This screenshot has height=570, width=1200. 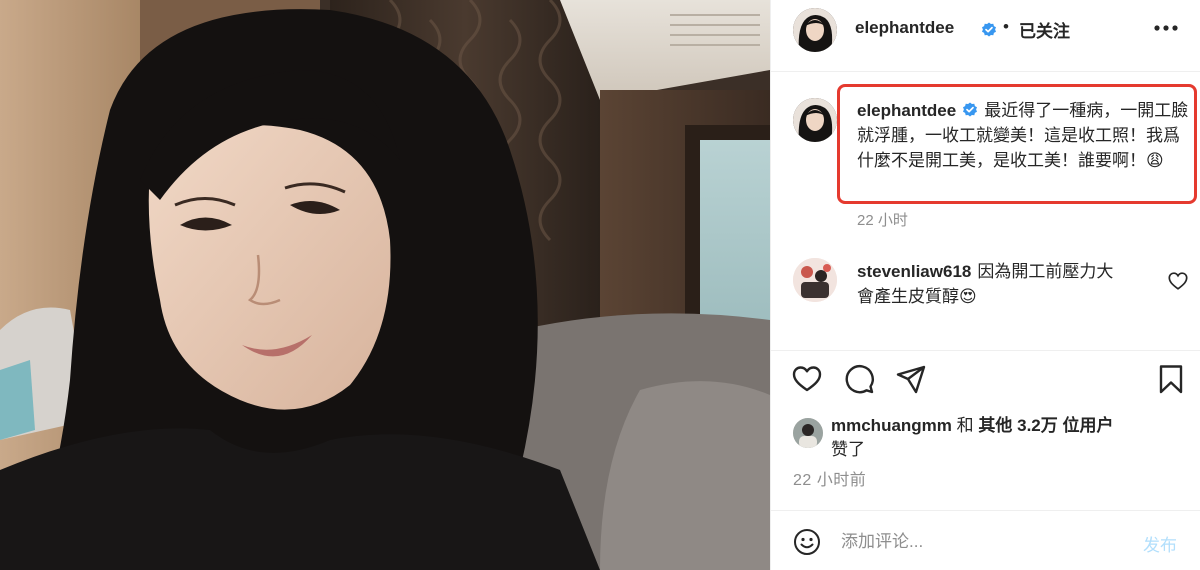 What do you see at coordinates (1178, 281) in the screenshot?
I see `comment-heart-icon` at bounding box center [1178, 281].